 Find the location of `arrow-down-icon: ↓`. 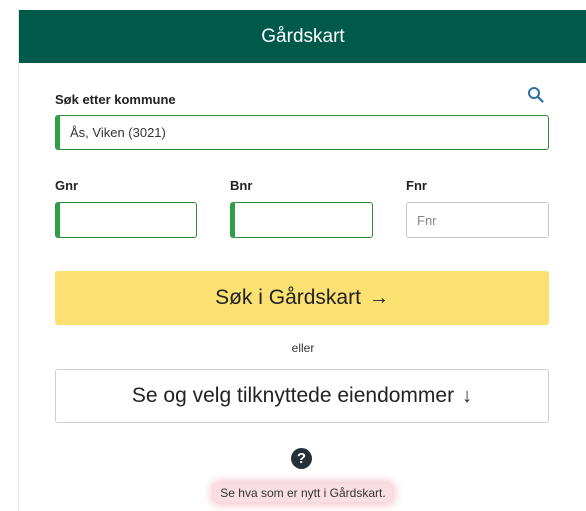

arrow-down-icon: ↓ is located at coordinates (467, 395).